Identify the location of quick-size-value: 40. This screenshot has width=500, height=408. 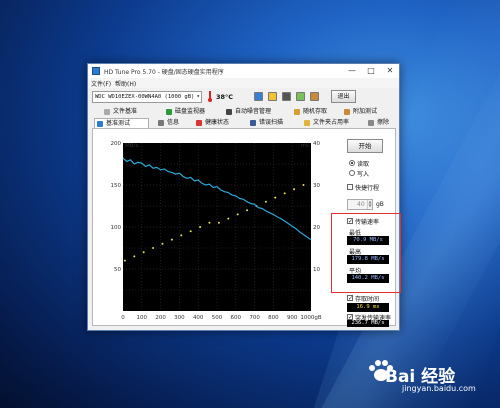
(361, 204).